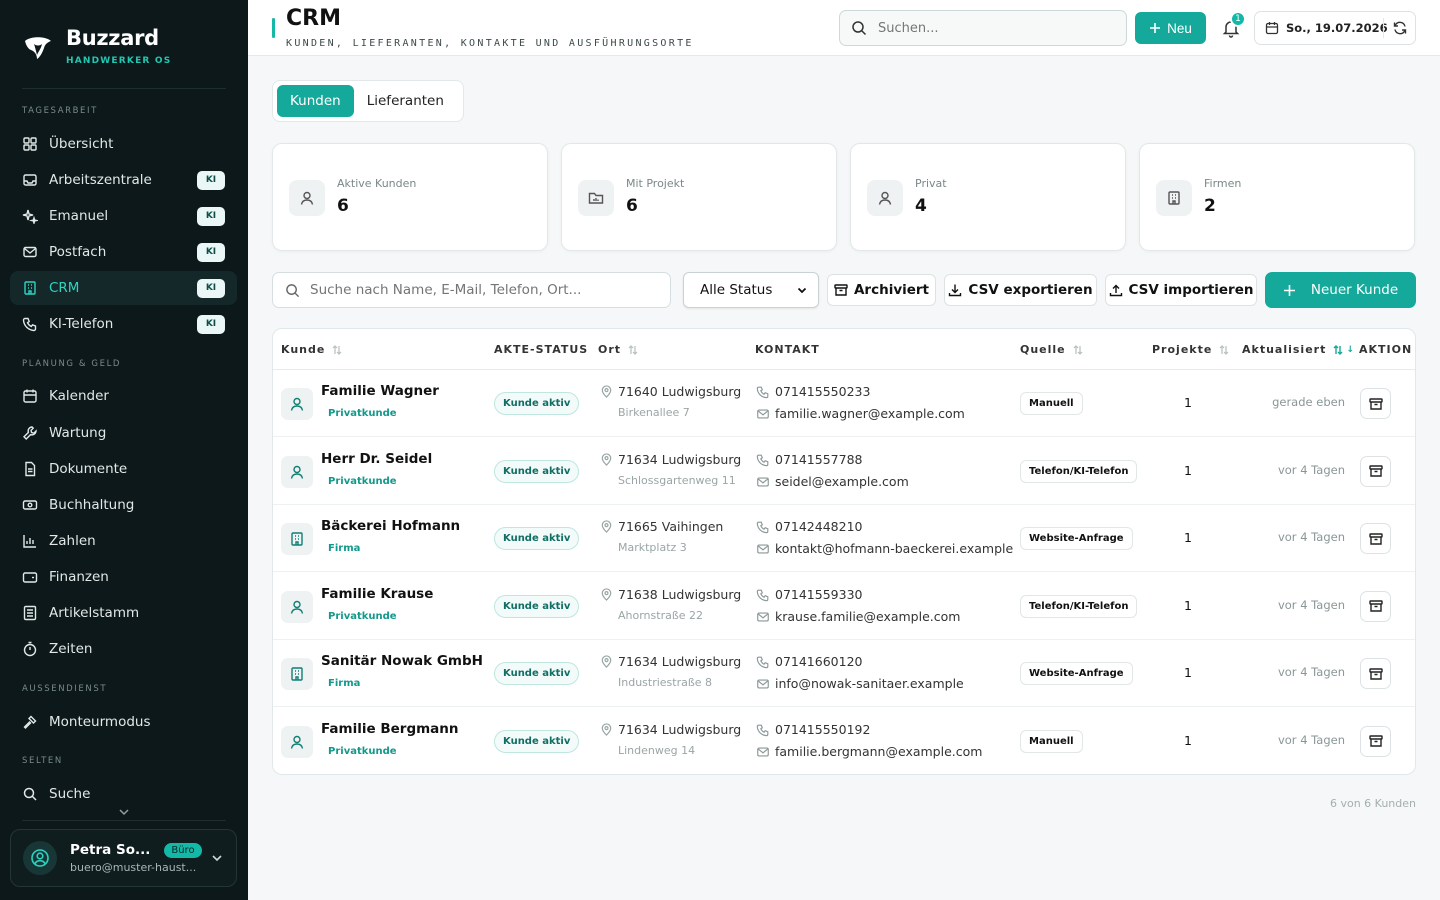 The width and height of the screenshot is (1440, 900). I want to click on sidebar-item-crm: CRM KI, so click(123, 288).